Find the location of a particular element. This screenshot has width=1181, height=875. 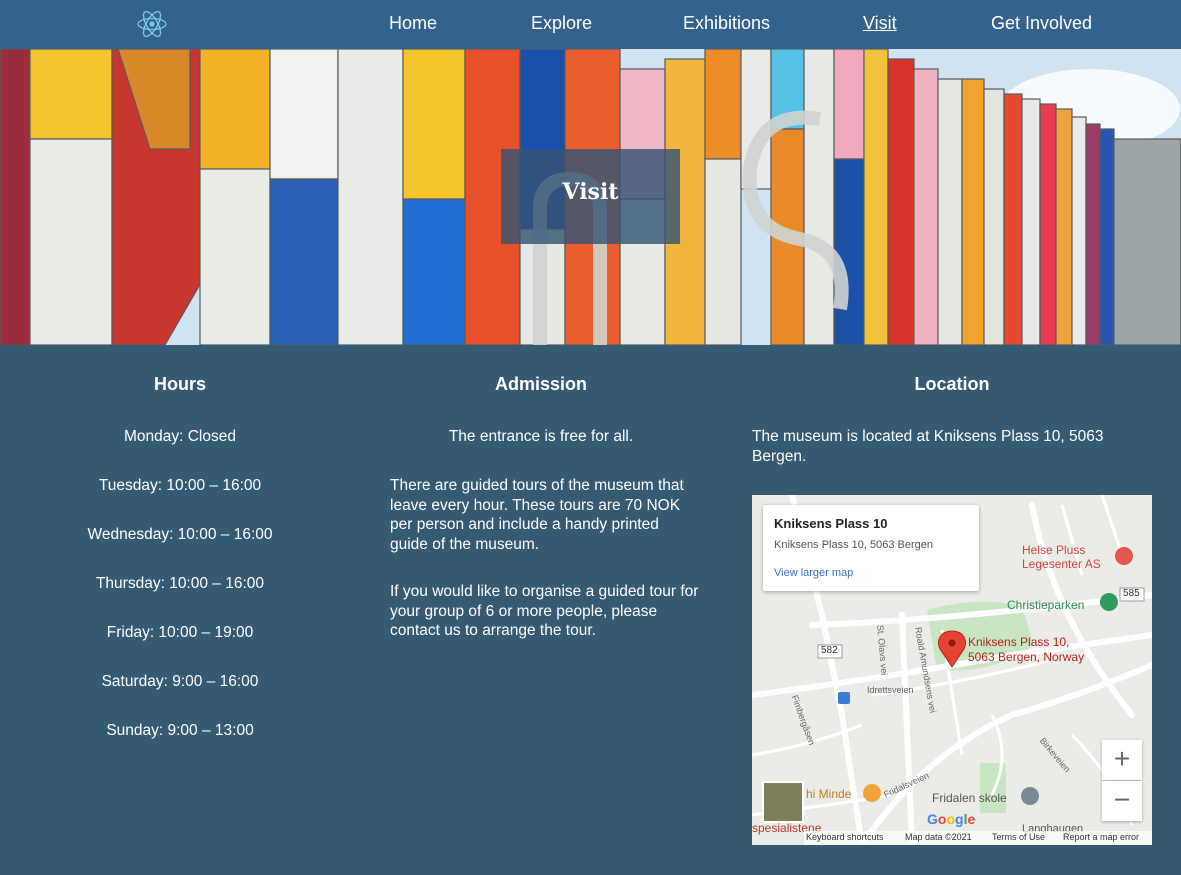

hours-line: Thursday: 10:00 – 16:00 is located at coordinates (180, 583).